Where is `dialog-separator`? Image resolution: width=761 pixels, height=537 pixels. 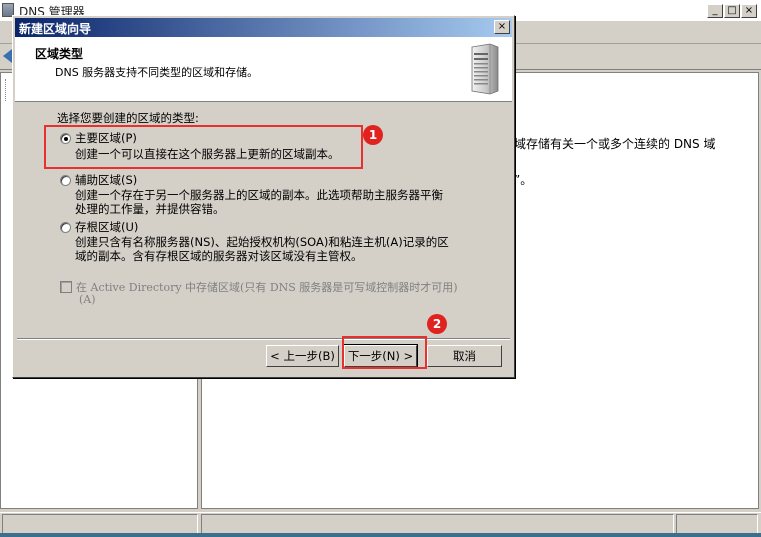 dialog-separator is located at coordinates (263, 339).